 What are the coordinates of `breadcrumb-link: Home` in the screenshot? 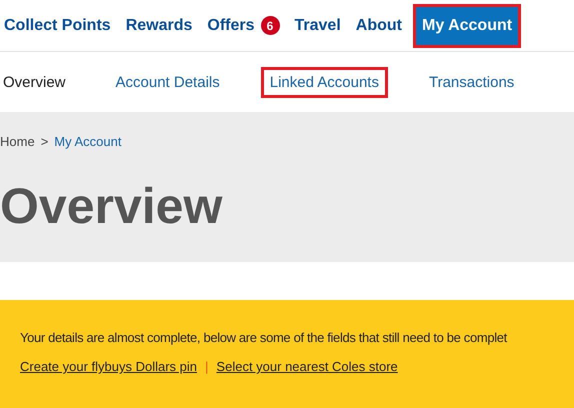 It's located at (17, 141).